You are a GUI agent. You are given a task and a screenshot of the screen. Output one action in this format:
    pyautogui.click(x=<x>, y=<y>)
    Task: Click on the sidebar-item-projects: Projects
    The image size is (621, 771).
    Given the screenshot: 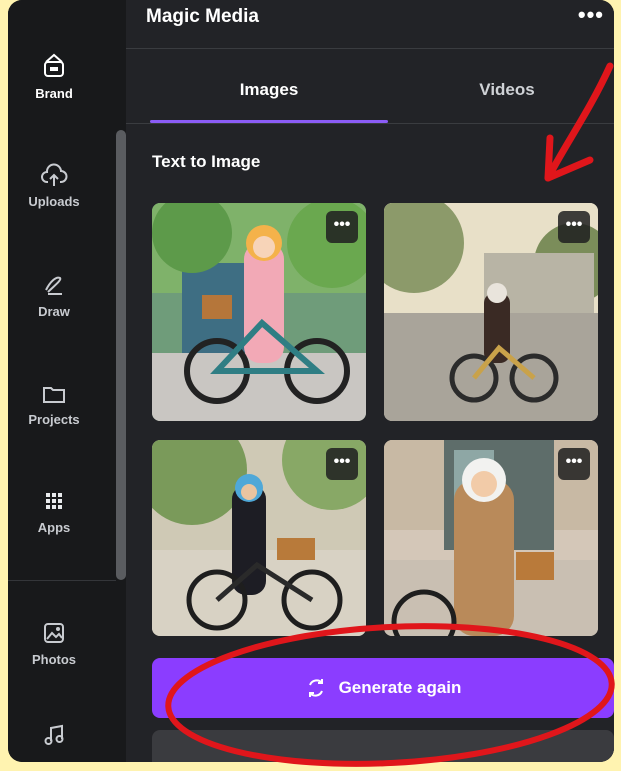 What is the action you would take?
    pyautogui.click(x=54, y=404)
    